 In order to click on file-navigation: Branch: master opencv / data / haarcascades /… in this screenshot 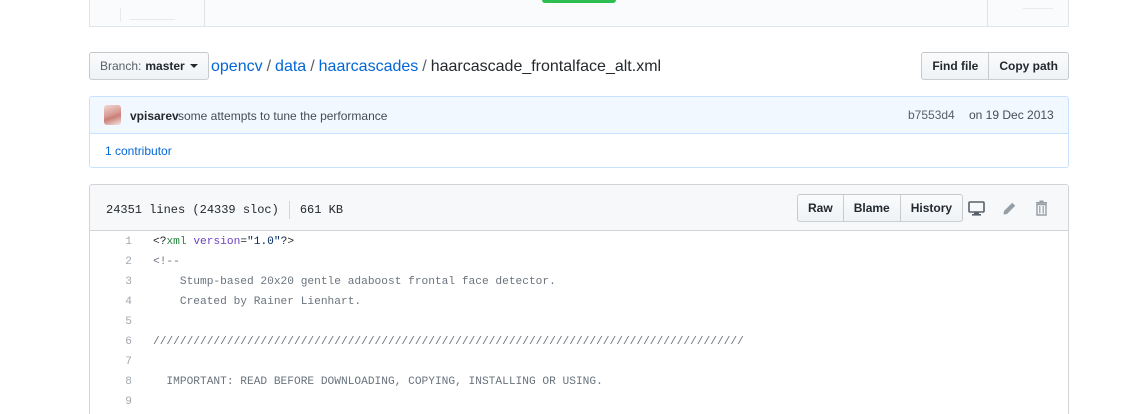, I will do `click(579, 67)`.